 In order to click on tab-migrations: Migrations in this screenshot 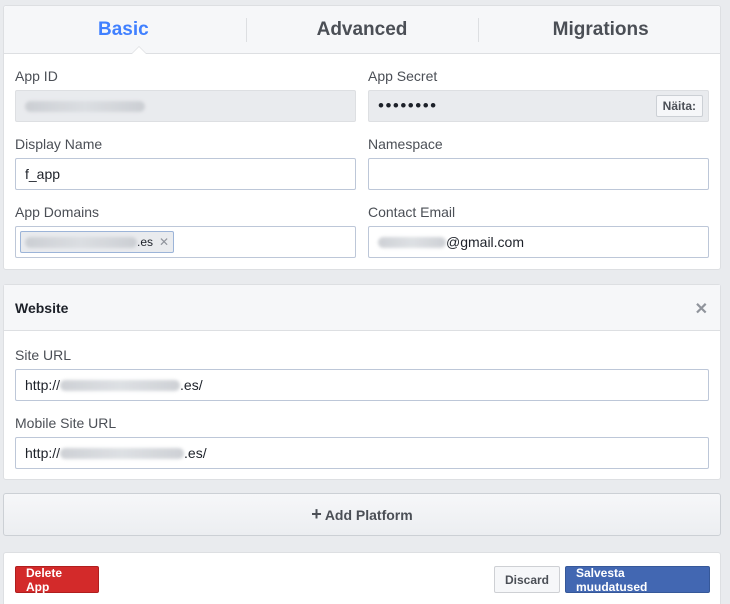, I will do `click(600, 29)`.